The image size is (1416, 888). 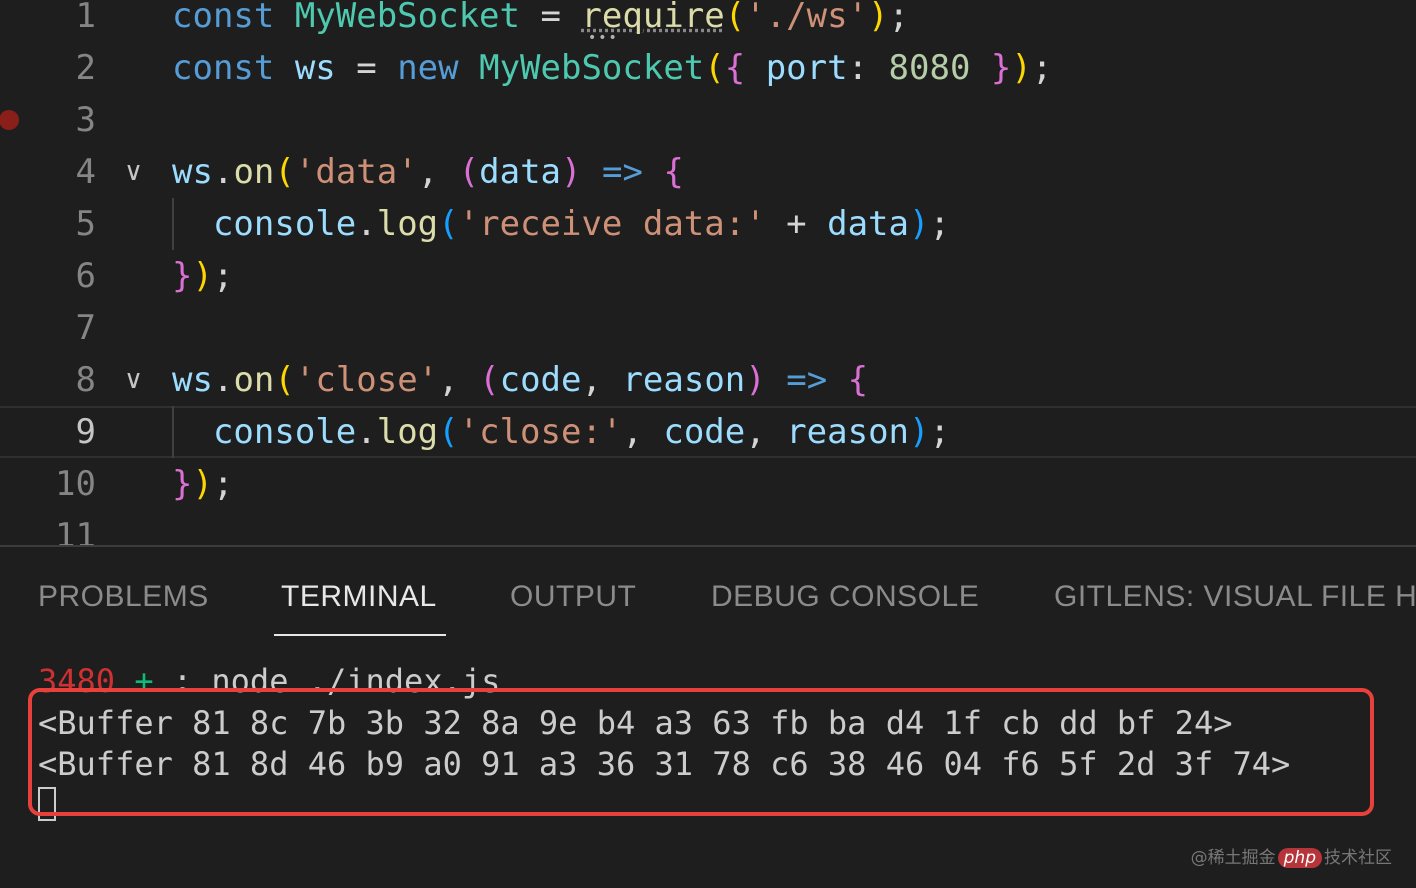 I want to click on tab-output: OUTPUT, so click(x=573, y=597).